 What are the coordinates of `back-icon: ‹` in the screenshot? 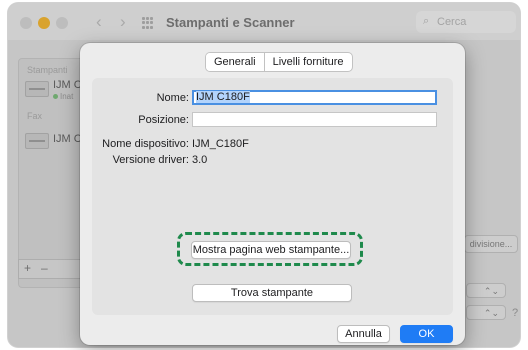 It's located at (99, 22).